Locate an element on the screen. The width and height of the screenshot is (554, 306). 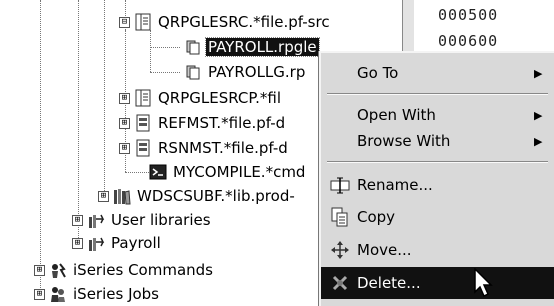
tree-item-rsnmst: ⊞ RSNMST.*file.pf-d is located at coordinates (204, 148).